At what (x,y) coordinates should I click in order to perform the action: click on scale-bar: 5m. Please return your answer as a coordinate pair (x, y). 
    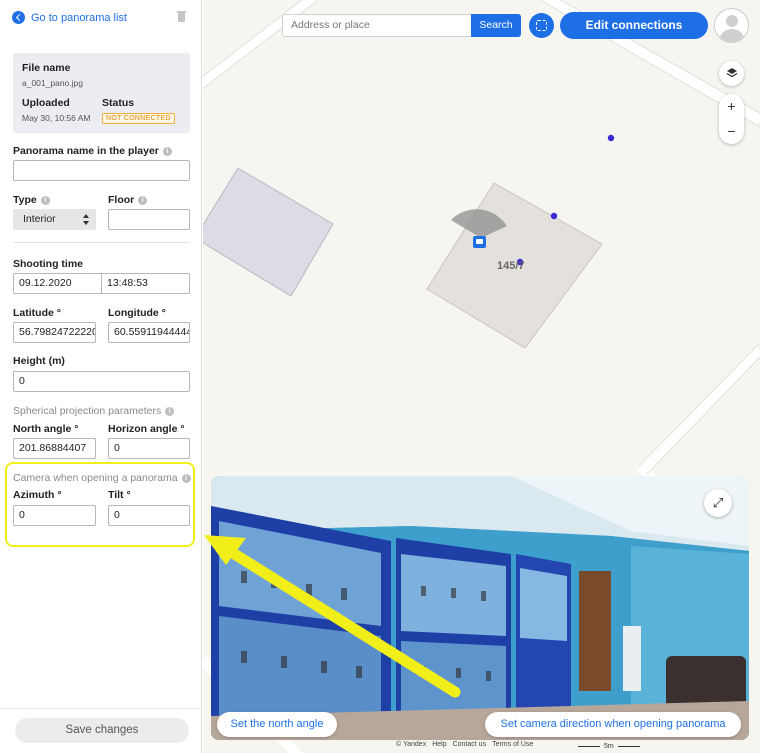
    Looking at the image, I should click on (609, 746).